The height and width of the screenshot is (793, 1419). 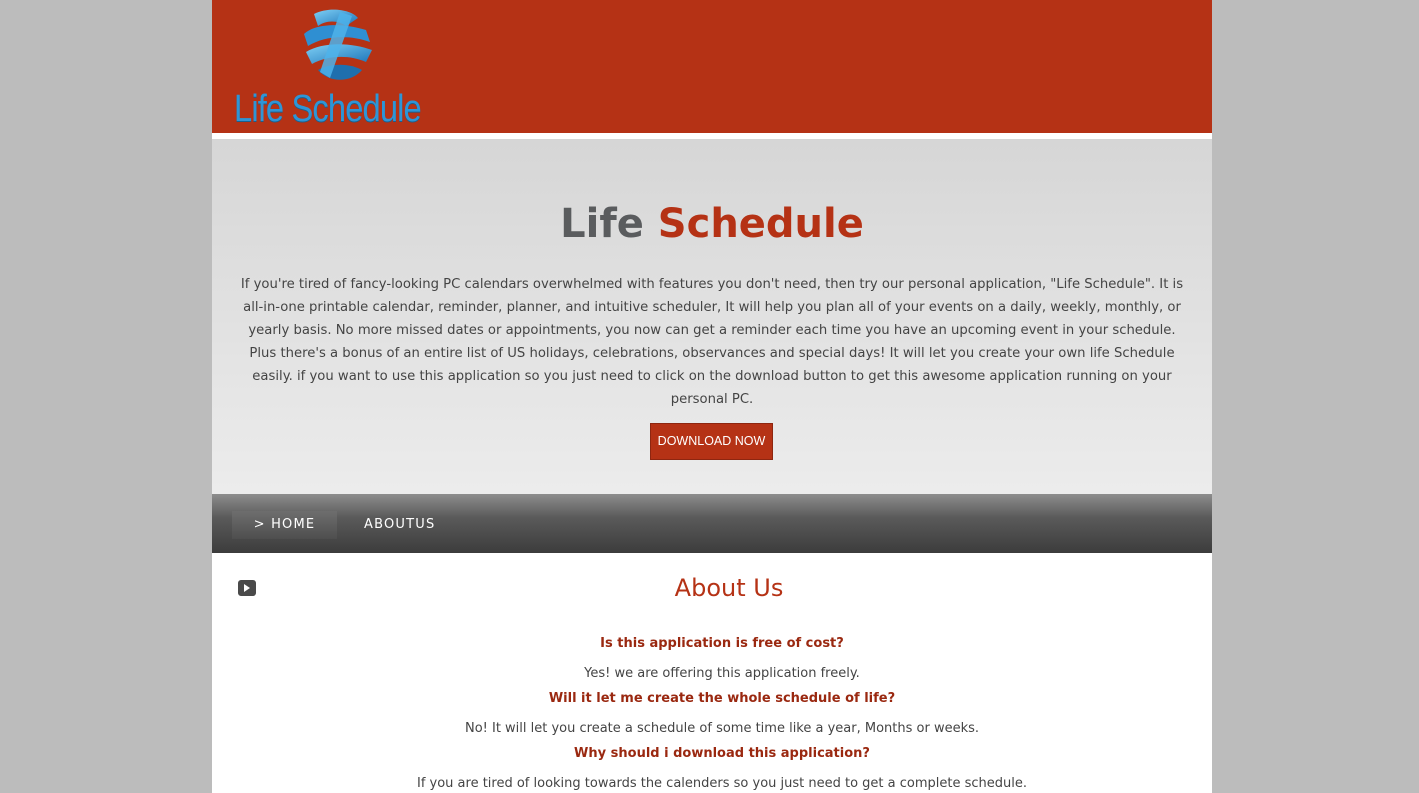 What do you see at coordinates (328, 109) in the screenshot?
I see `logo-text: Life Schedule` at bounding box center [328, 109].